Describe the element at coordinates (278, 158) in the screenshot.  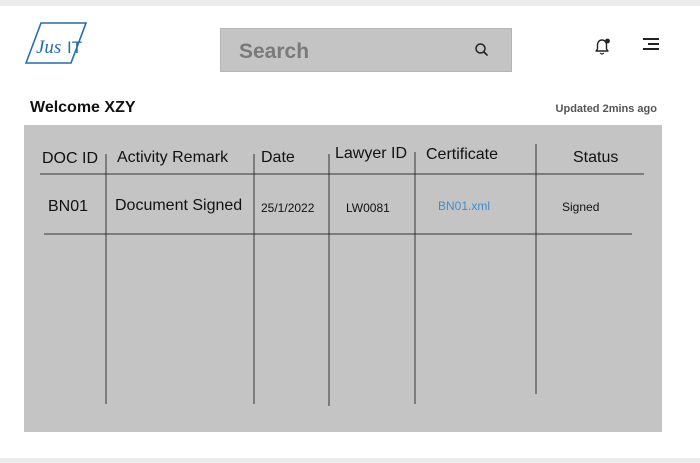
I see `column-header-date: Date` at that location.